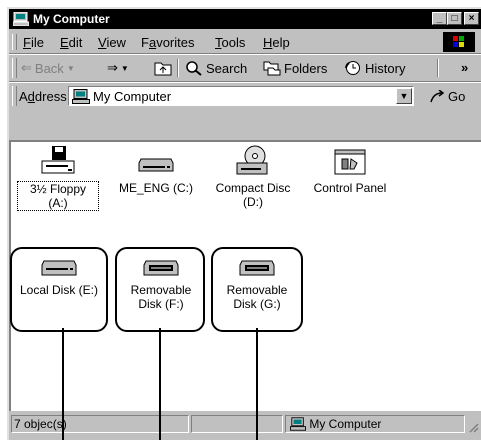 The width and height of the screenshot is (481, 440). I want to click on drive-item-cd: Compact Disc (D:), so click(253, 177).